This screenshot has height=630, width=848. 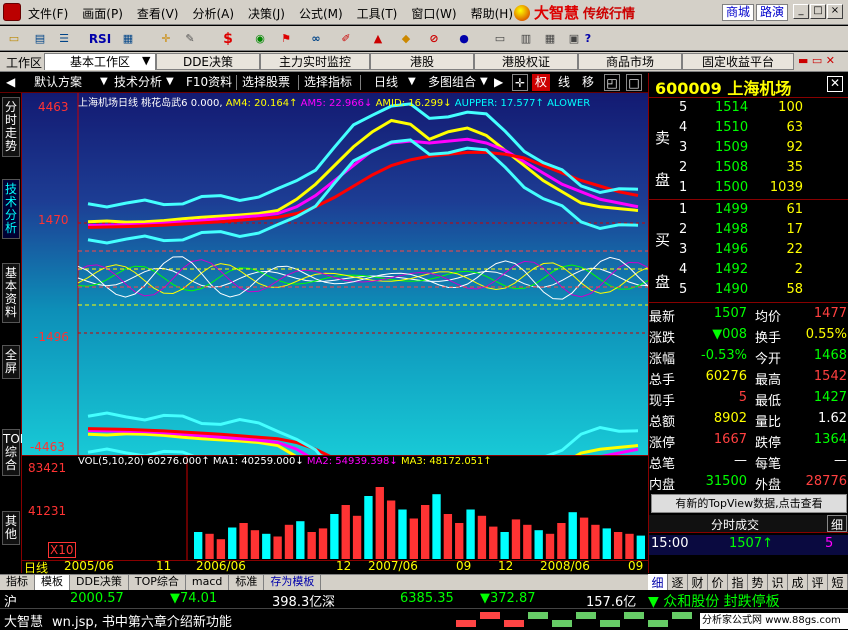 I want to click on prev-icon: ◀, so click(x=10, y=82).